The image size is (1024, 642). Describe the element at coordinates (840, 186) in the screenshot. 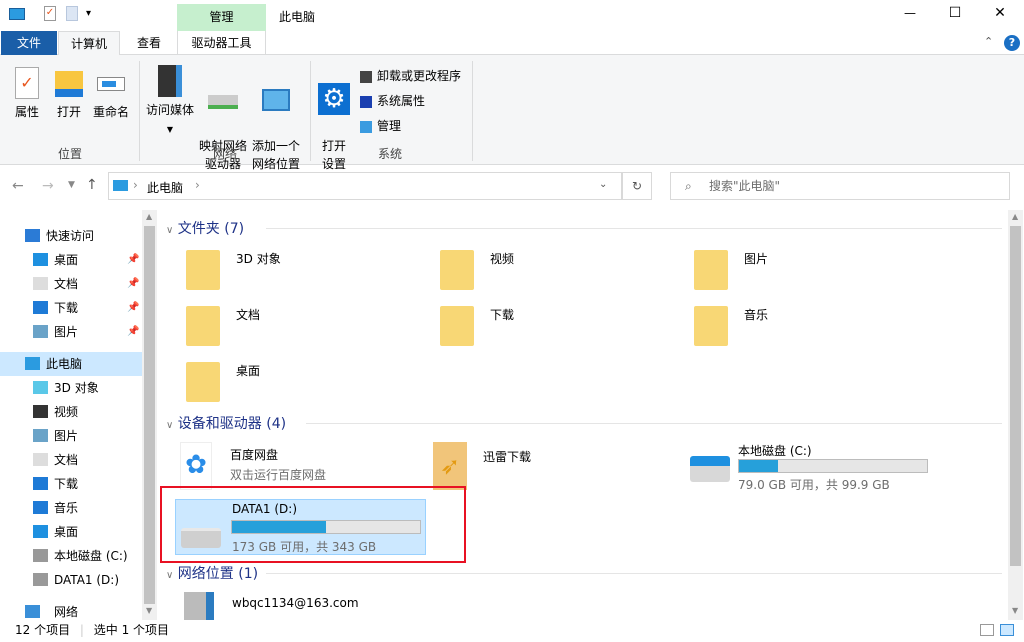

I see `search-input: ⌕ 搜索"此电脑"` at that location.